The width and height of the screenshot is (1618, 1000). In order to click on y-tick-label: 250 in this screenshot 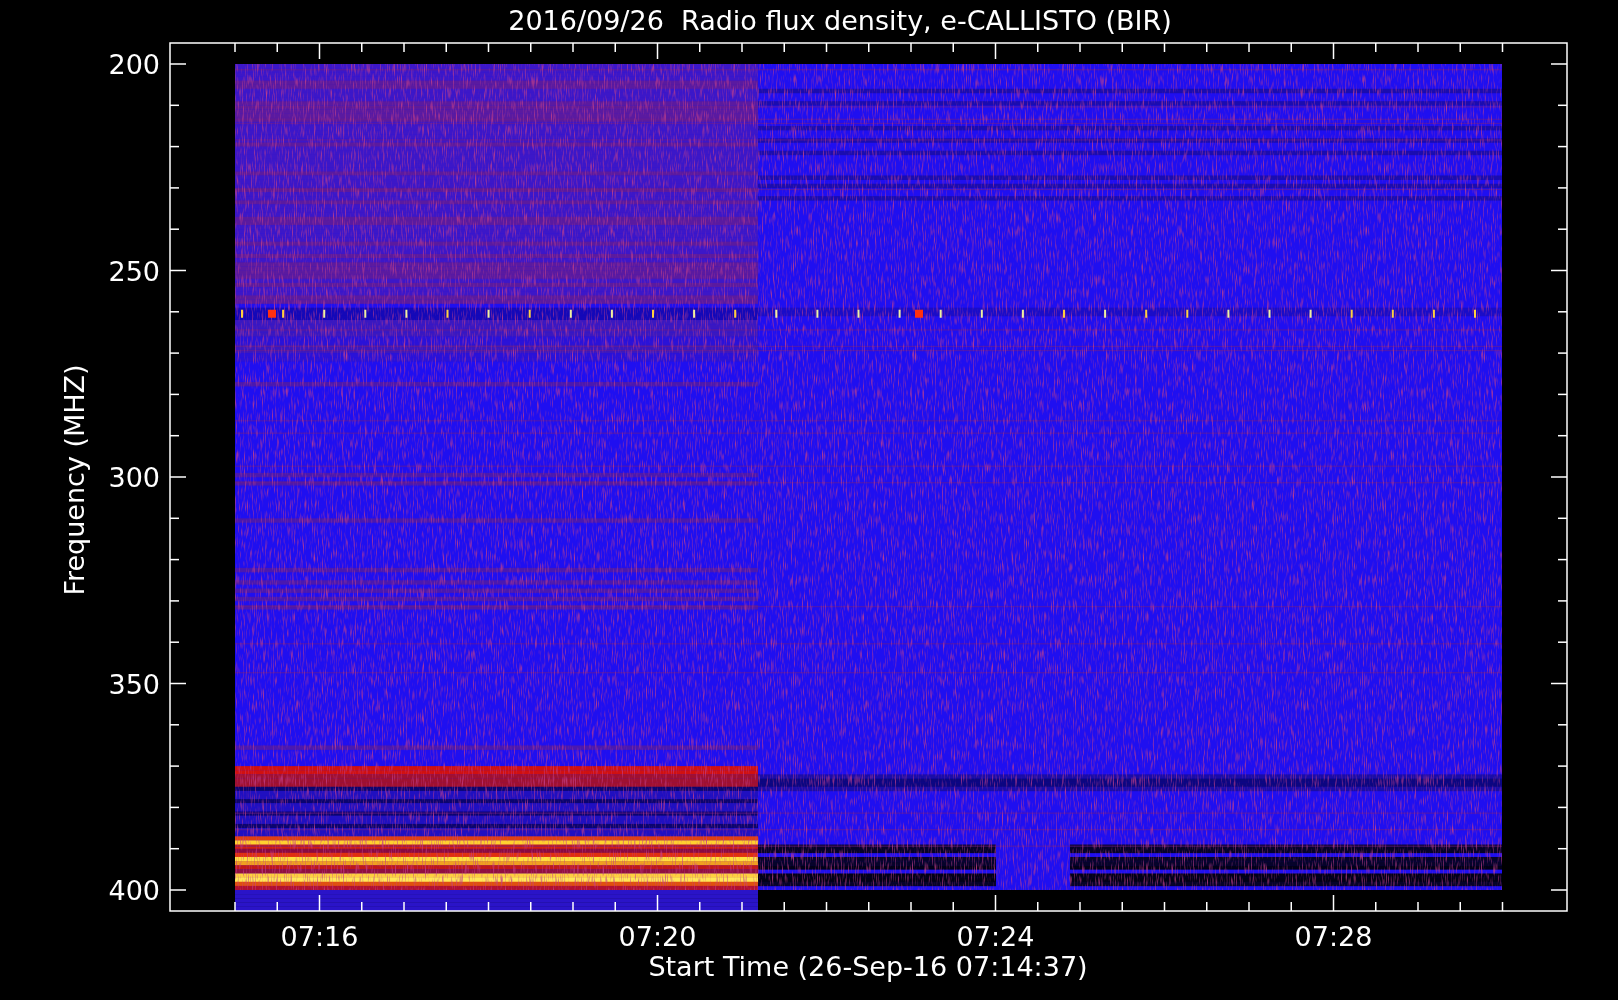, I will do `click(134, 271)`.